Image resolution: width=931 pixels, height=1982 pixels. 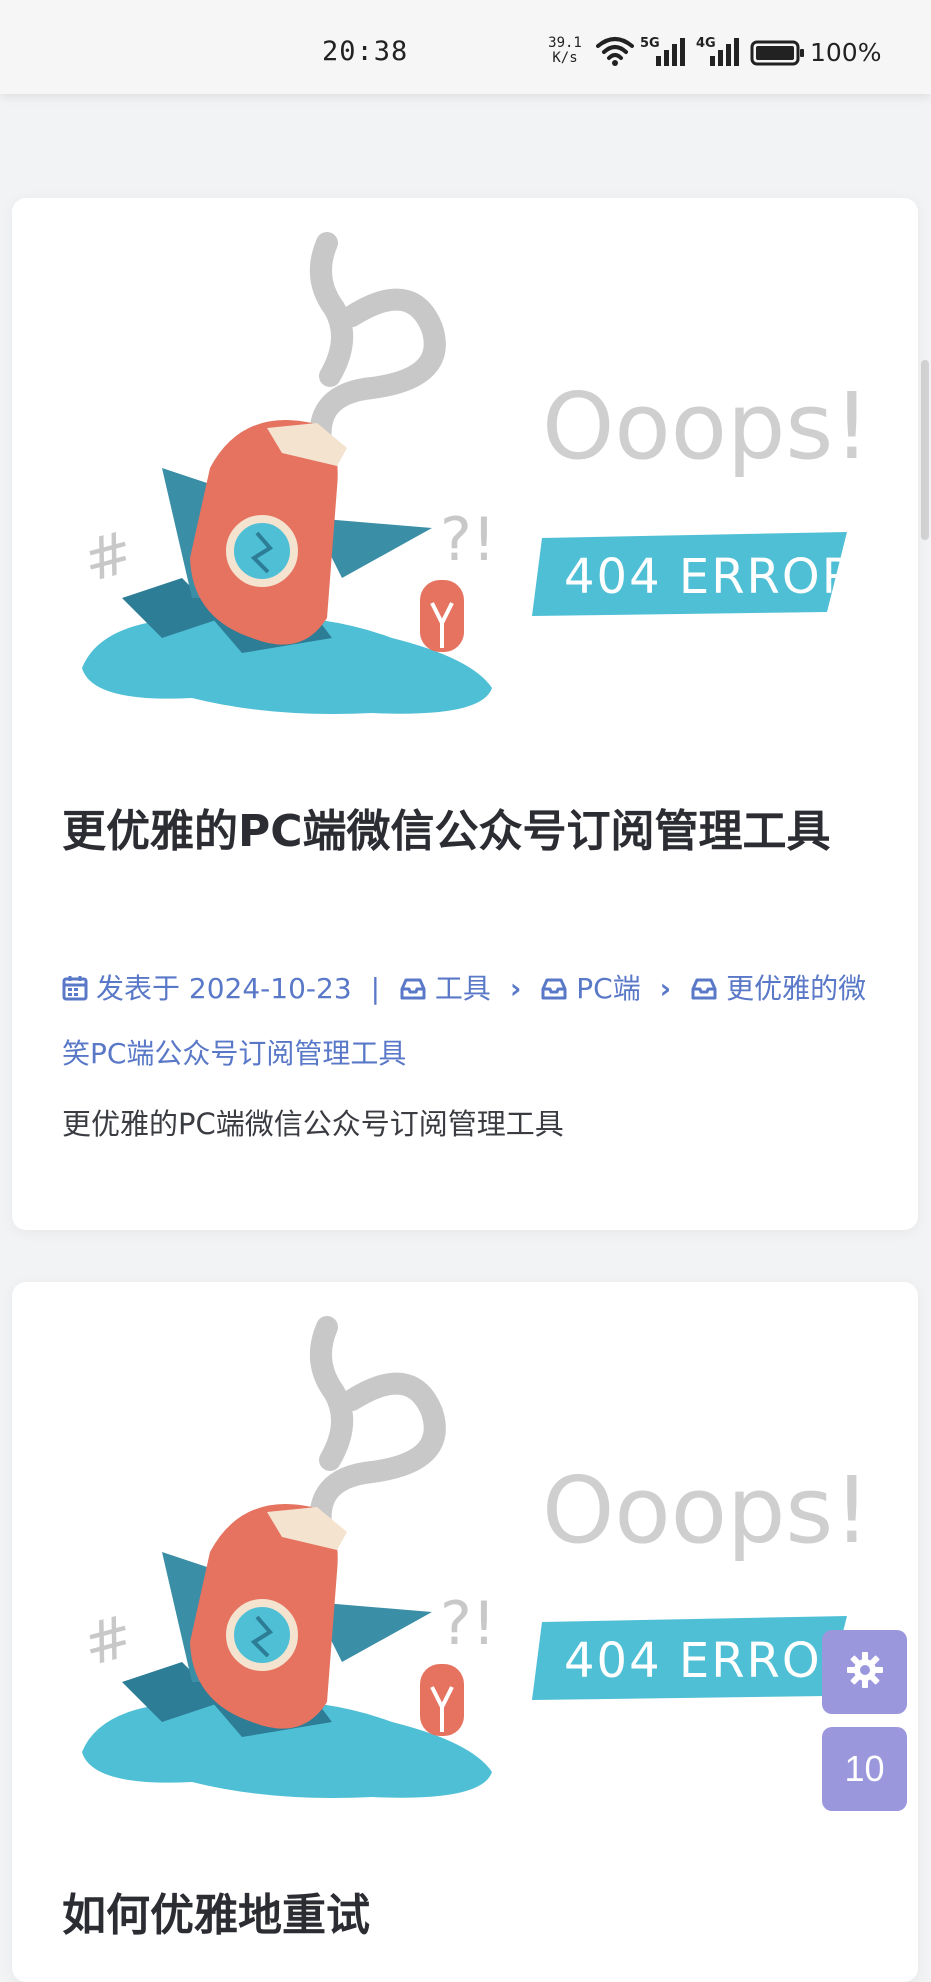 I want to click on post-excerpt: 更优雅的PC端微信公众号订阅管理工具, so click(x=313, y=1124).